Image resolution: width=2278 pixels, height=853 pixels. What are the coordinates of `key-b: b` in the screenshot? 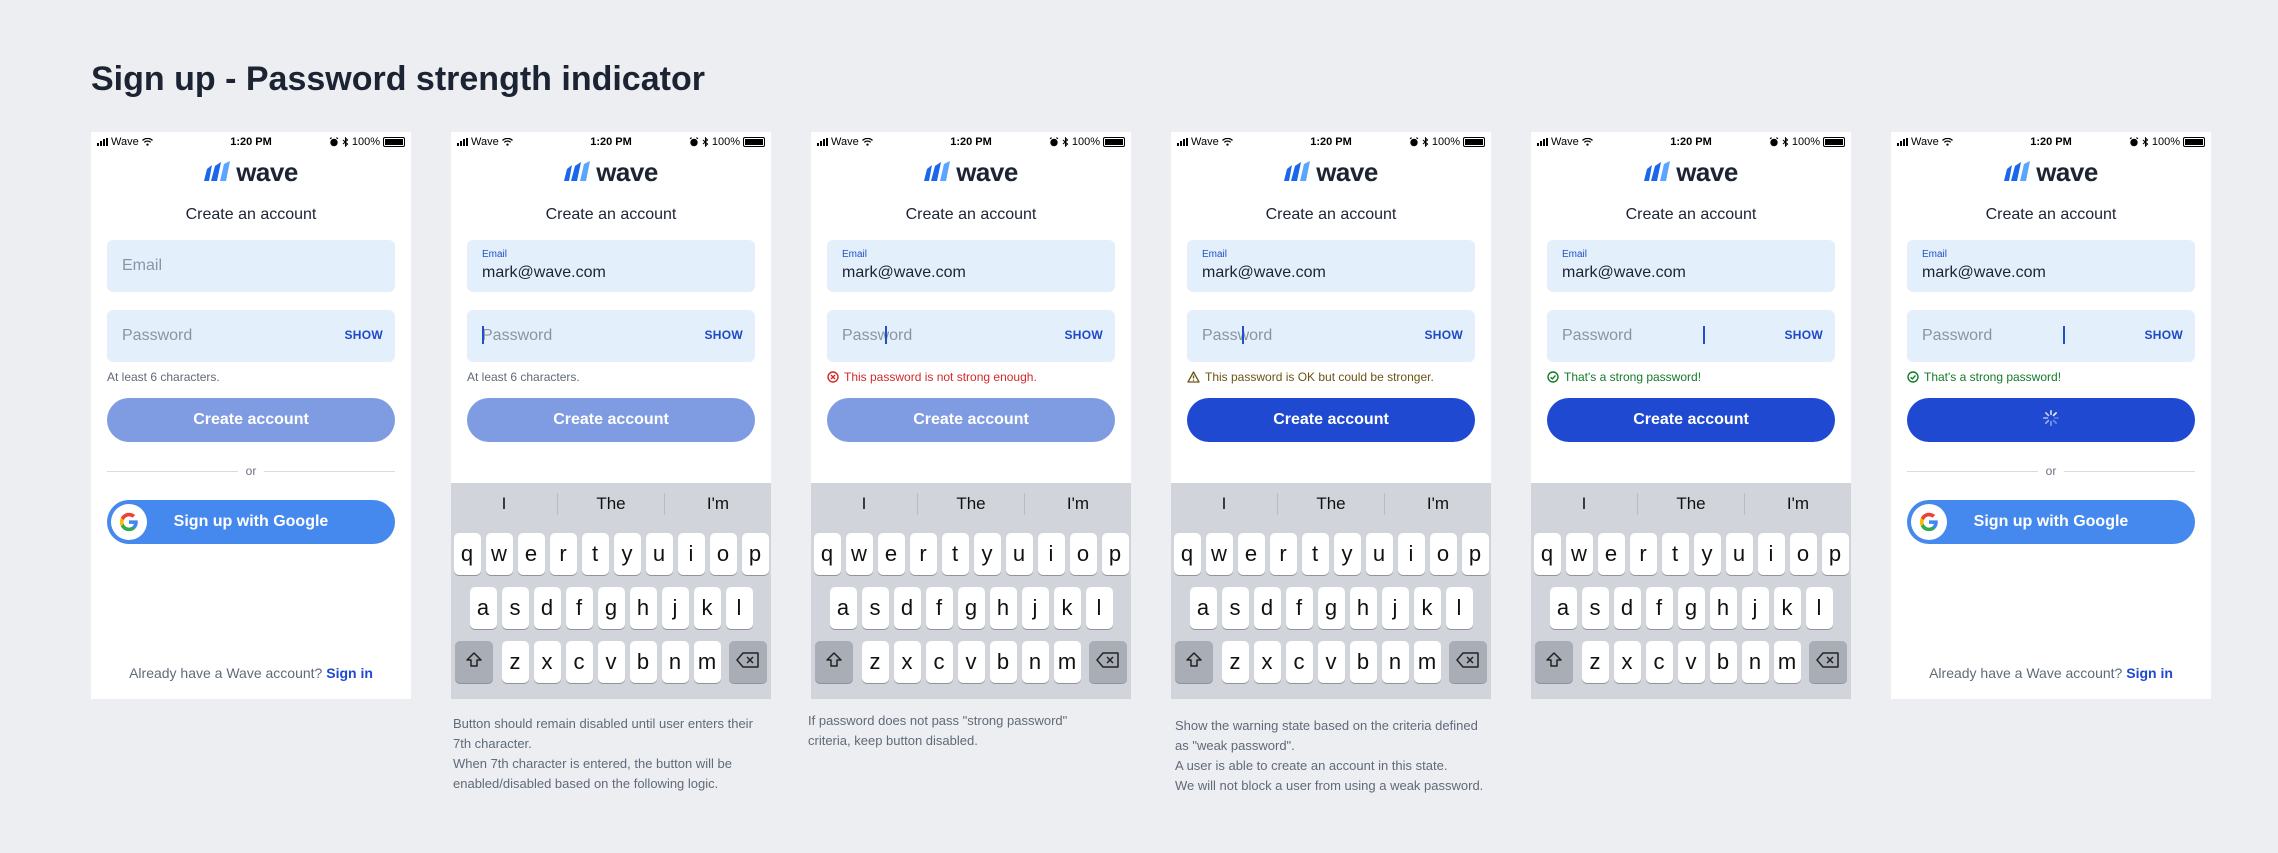 It's located at (1723, 662).